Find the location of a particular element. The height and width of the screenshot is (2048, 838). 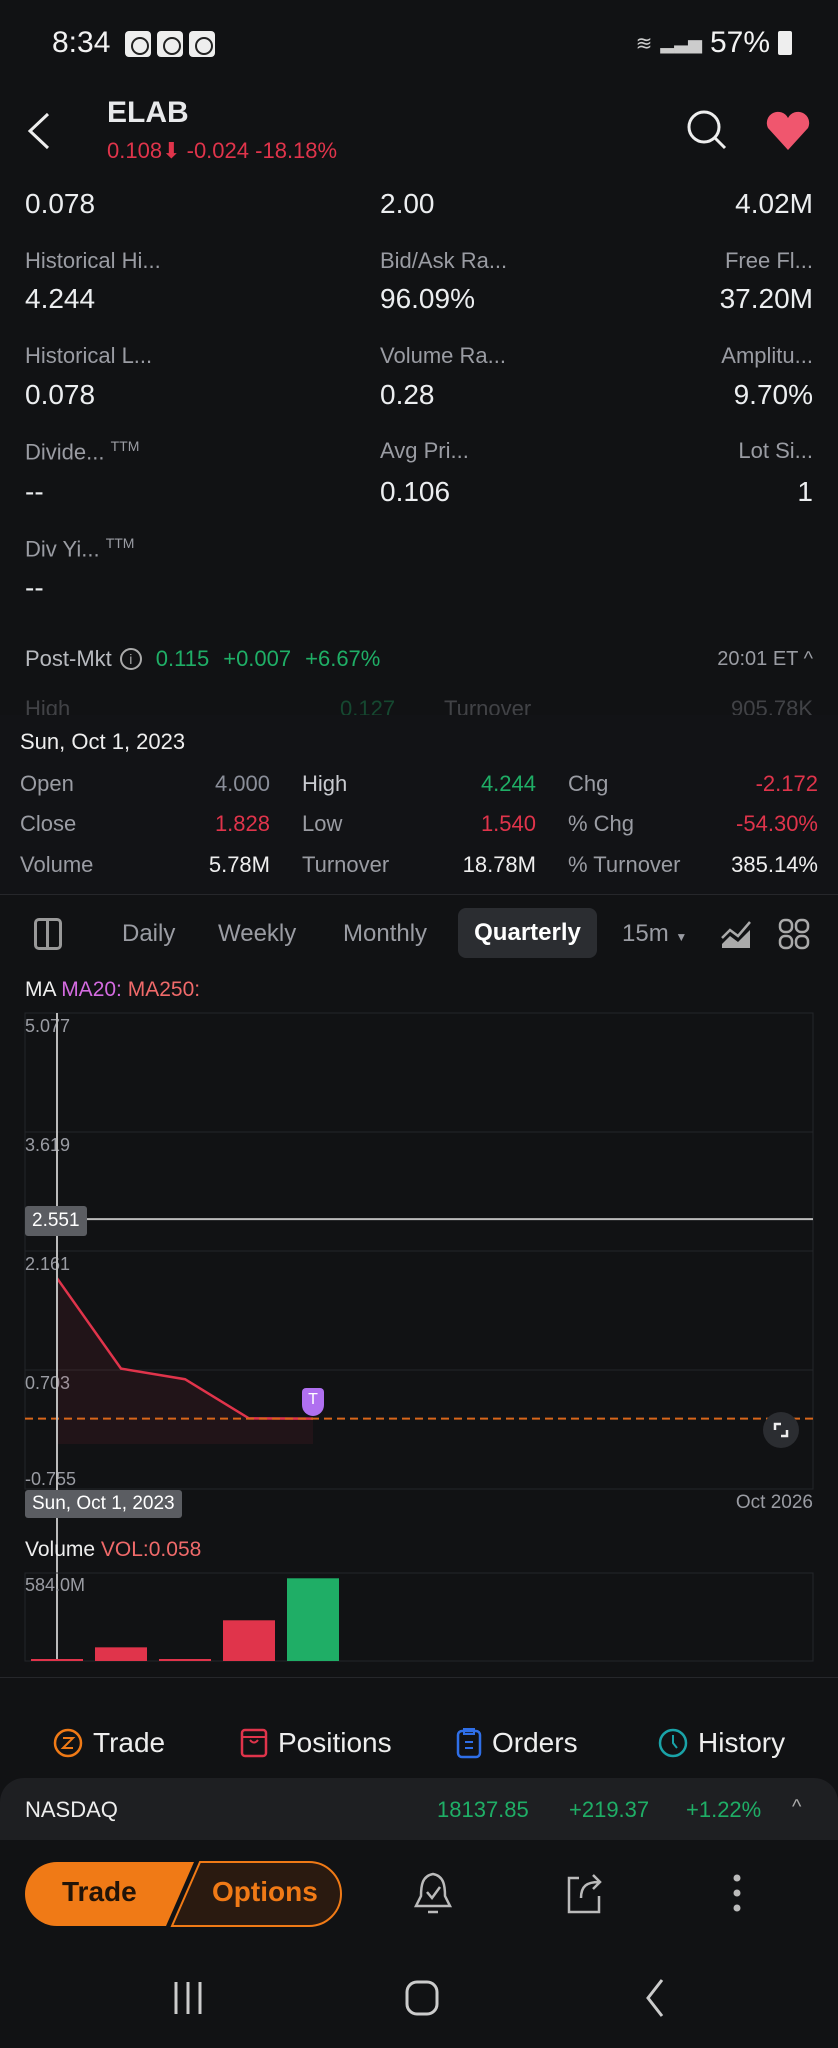

trade-marker: T is located at coordinates (313, 1402).